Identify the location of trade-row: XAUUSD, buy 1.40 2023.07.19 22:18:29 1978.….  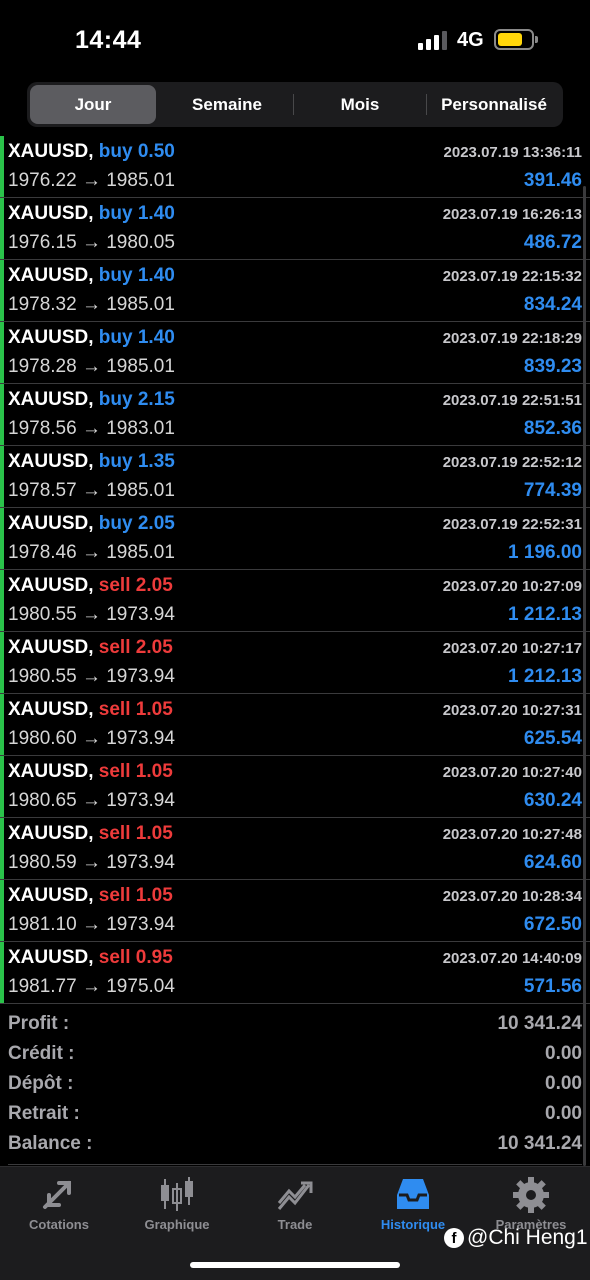
(295, 353).